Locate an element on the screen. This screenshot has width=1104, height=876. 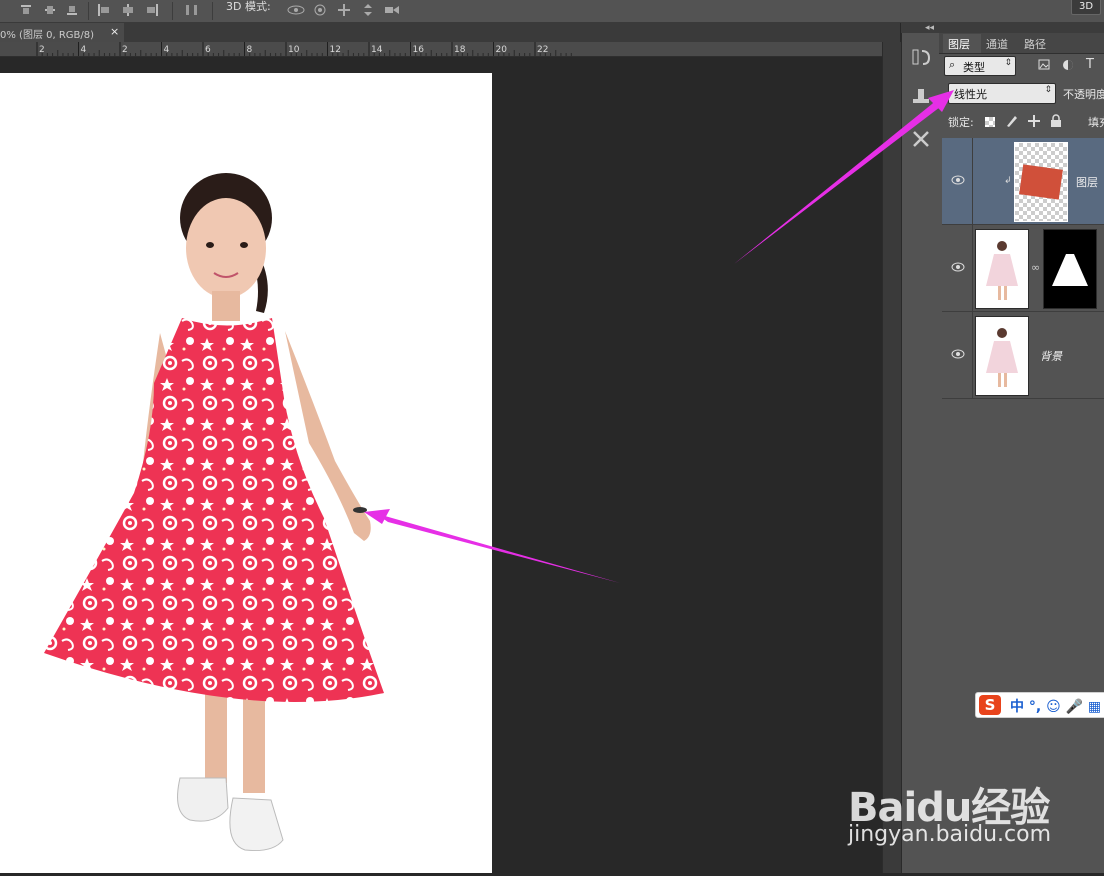
tools-icon is located at coordinates (921, 139).